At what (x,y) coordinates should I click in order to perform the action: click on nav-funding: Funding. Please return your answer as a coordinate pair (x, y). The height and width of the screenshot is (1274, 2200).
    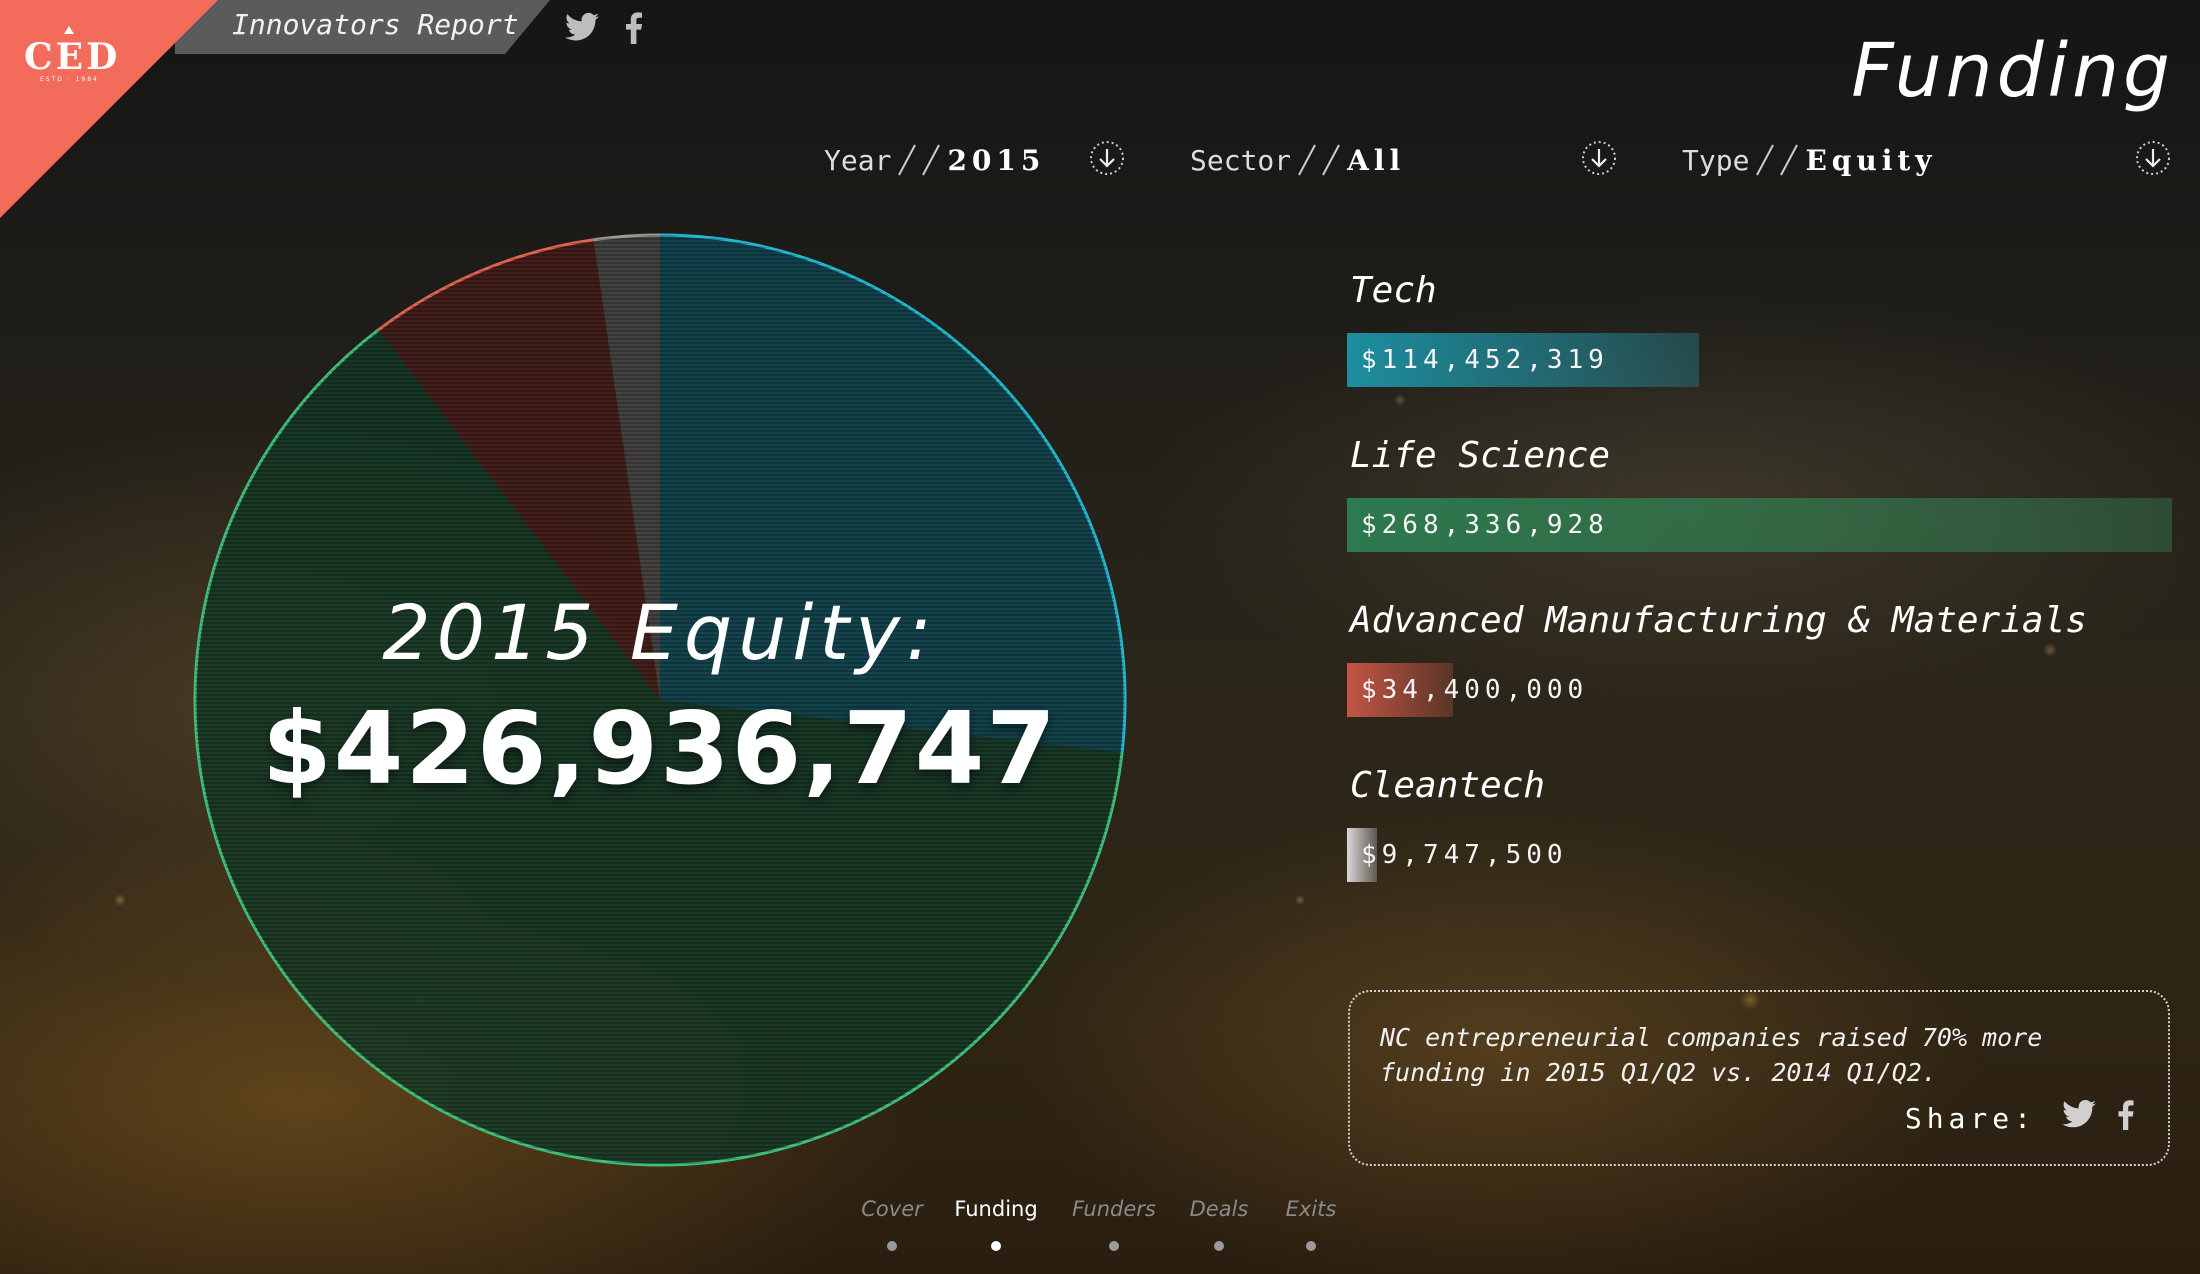
    Looking at the image, I should click on (995, 1209).